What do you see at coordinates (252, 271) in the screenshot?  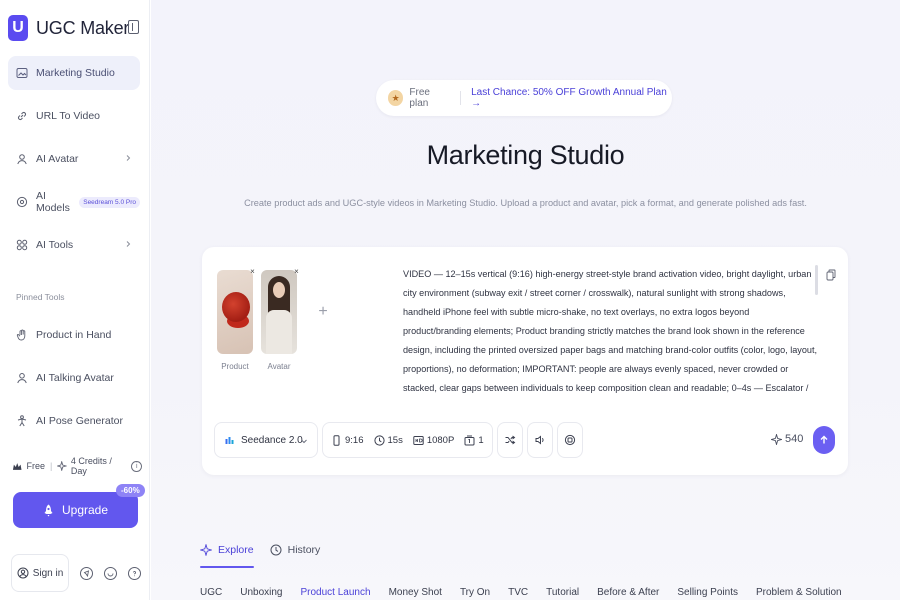 I see `remove-product-icon: ×` at bounding box center [252, 271].